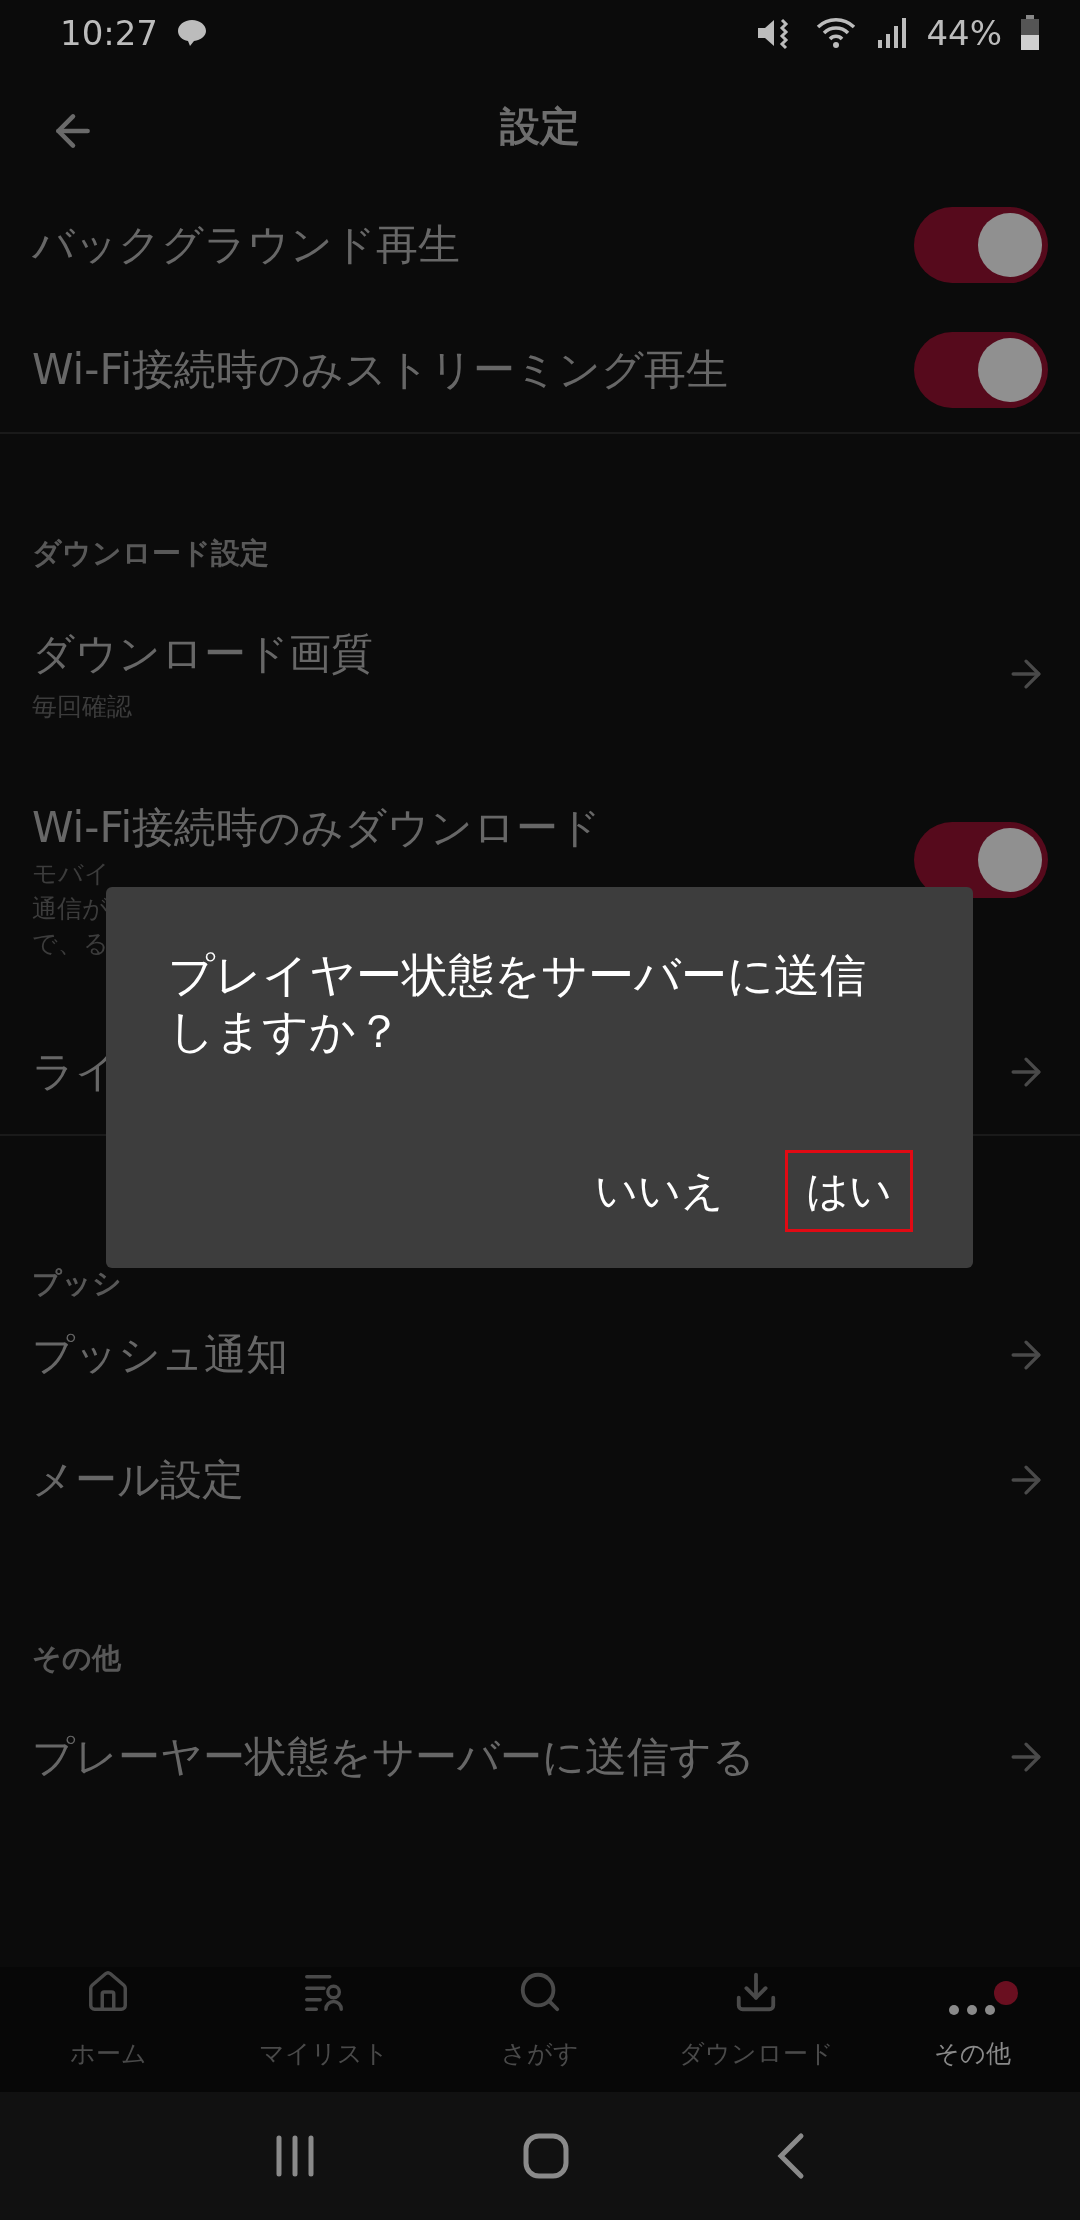 The height and width of the screenshot is (2220, 1080). Describe the element at coordinates (517, 1003) in the screenshot. I see `dialog-message: プレイヤー状態をサーバーに送信しますか？` at that location.